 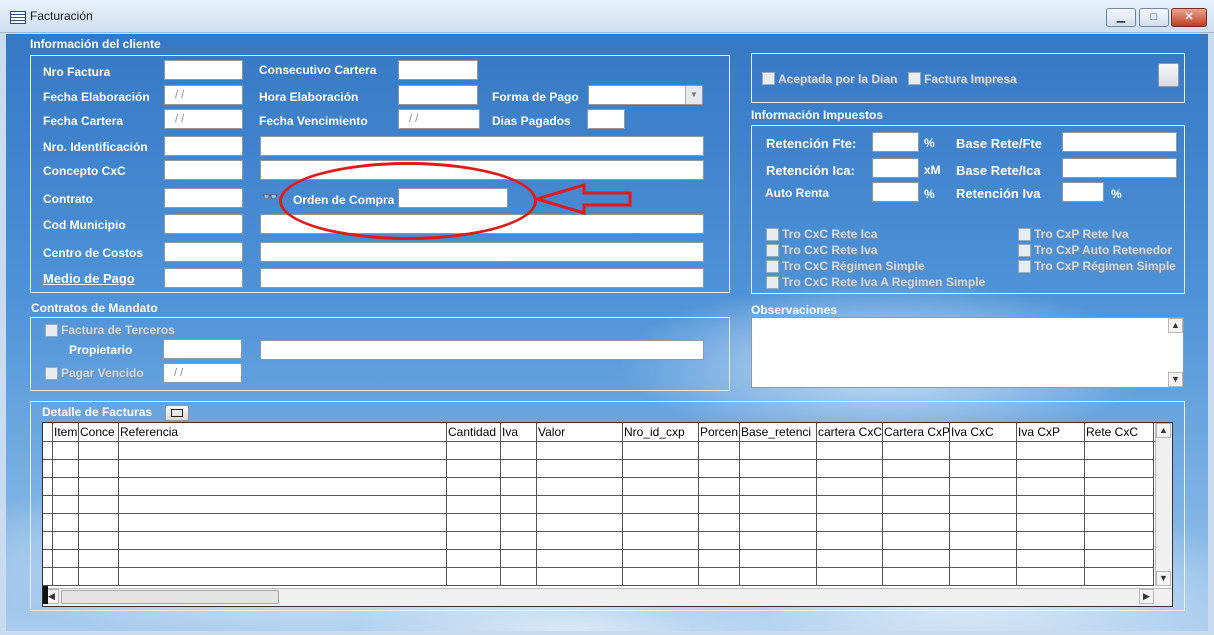 What do you see at coordinates (1119, 432) in the screenshot?
I see `column-header: Rete CxC` at bounding box center [1119, 432].